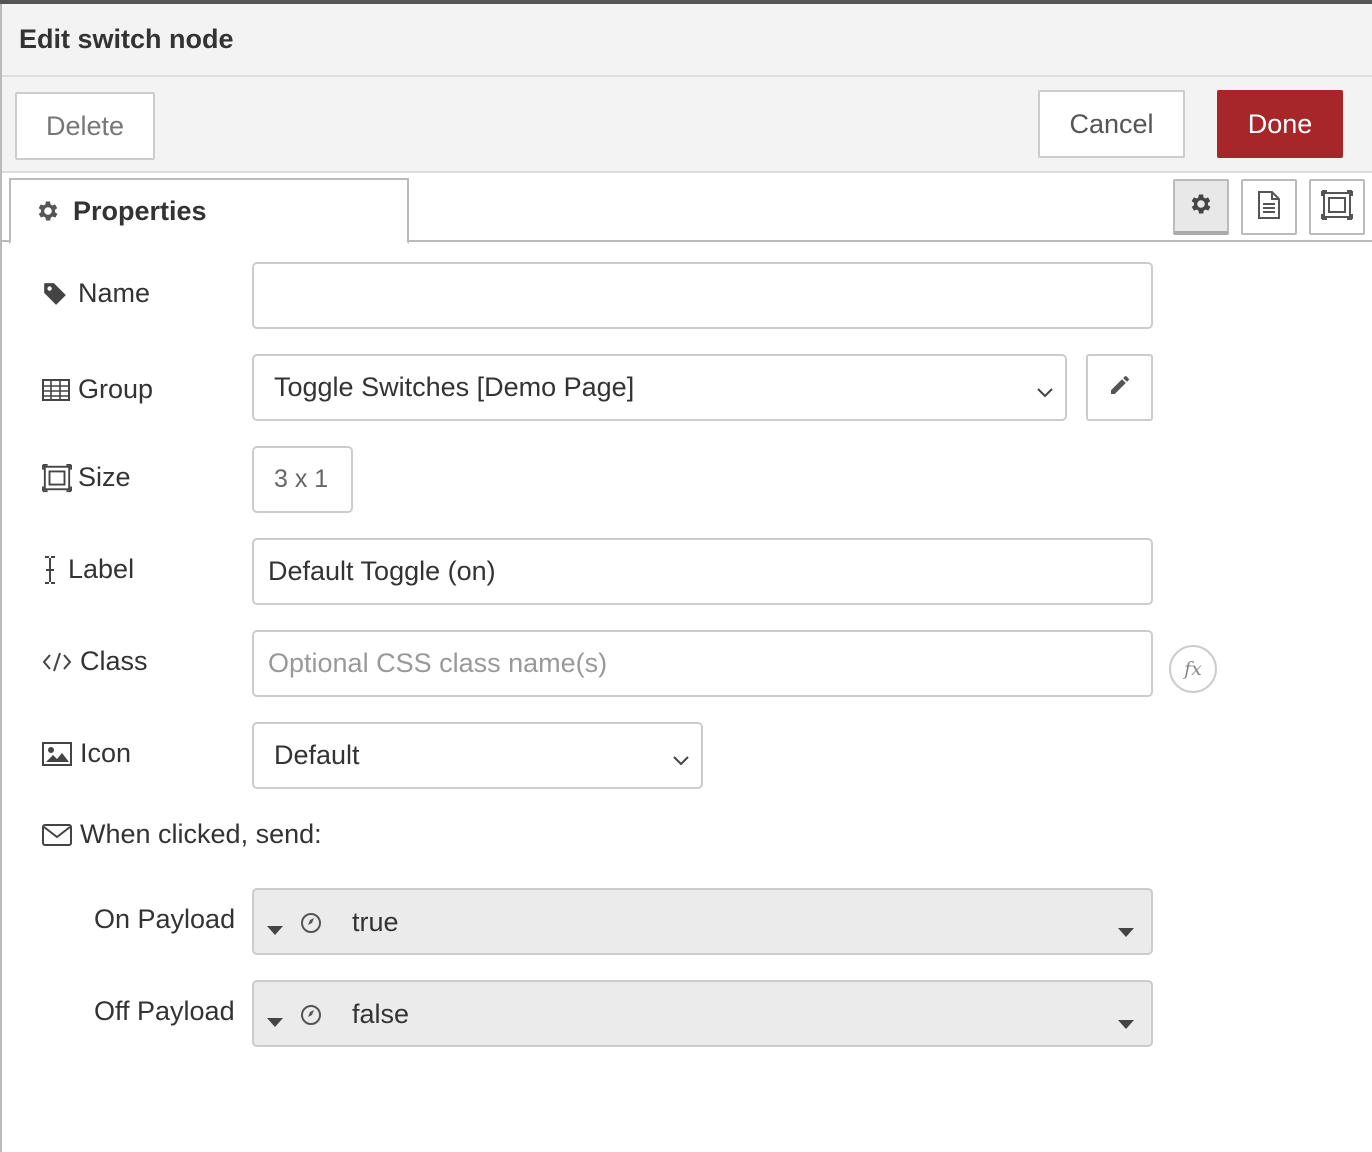 The height and width of the screenshot is (1152, 1372). What do you see at coordinates (164, 1011) in the screenshot?
I see `off-payload-label: Off Payload` at bounding box center [164, 1011].